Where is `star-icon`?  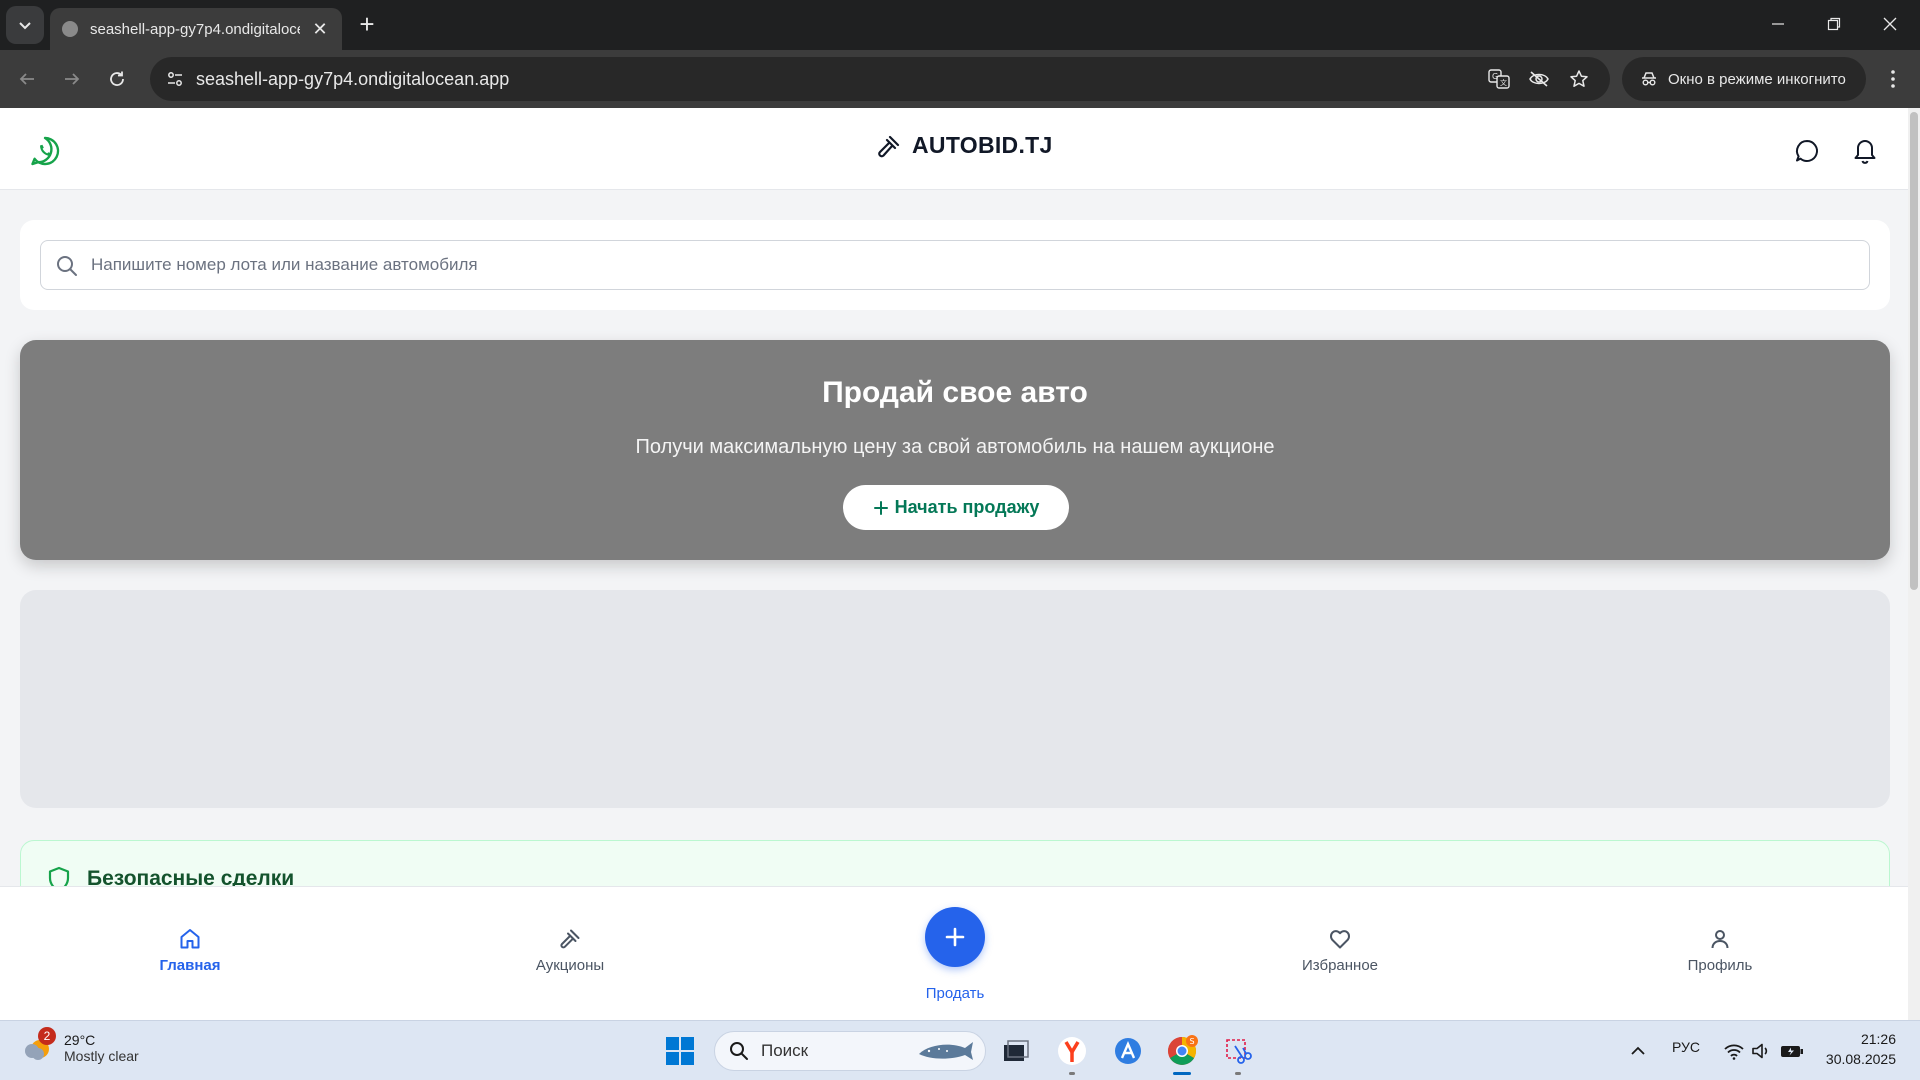 star-icon is located at coordinates (1579, 78).